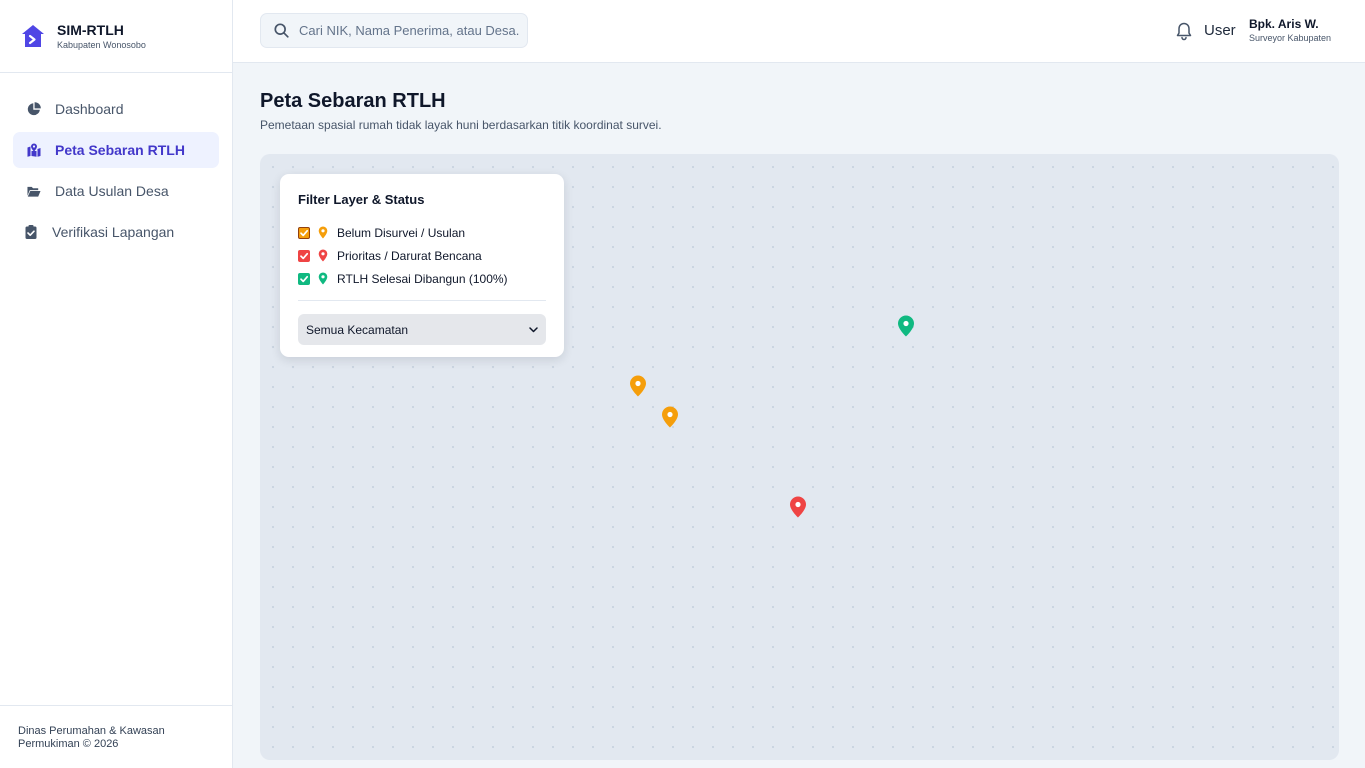  I want to click on layer-toggle-selesai: RTLH Selesai Dibangun (100%), so click(422, 278).